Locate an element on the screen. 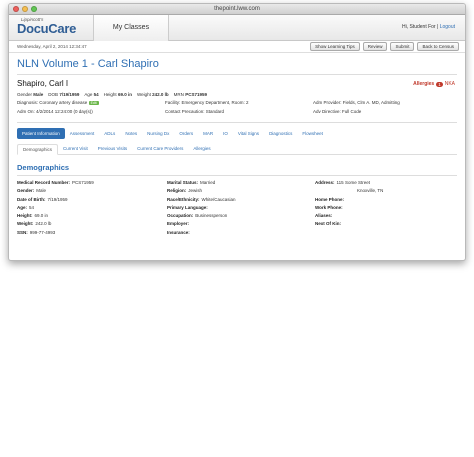  field-label: Occupation: is located at coordinates (180, 216).